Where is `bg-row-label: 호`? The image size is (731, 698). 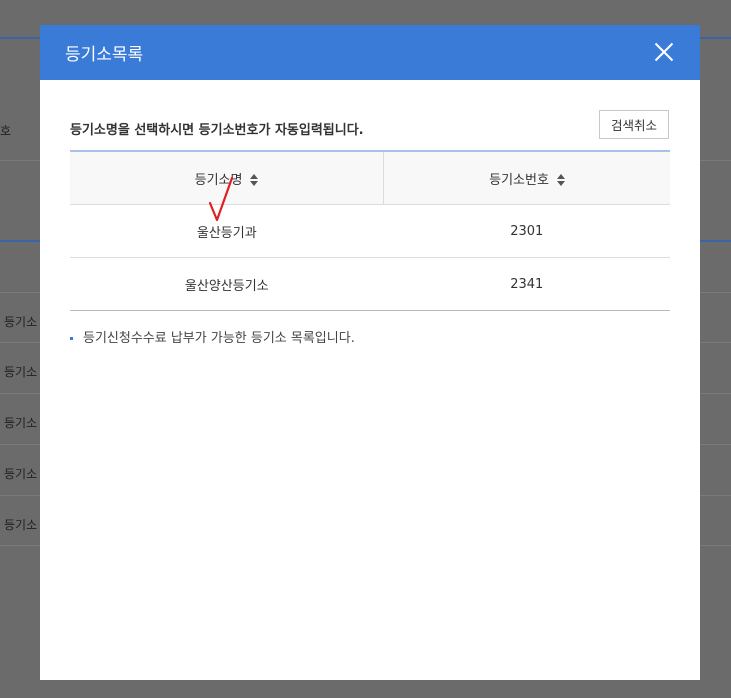
bg-row-label: 호 is located at coordinates (6, 131).